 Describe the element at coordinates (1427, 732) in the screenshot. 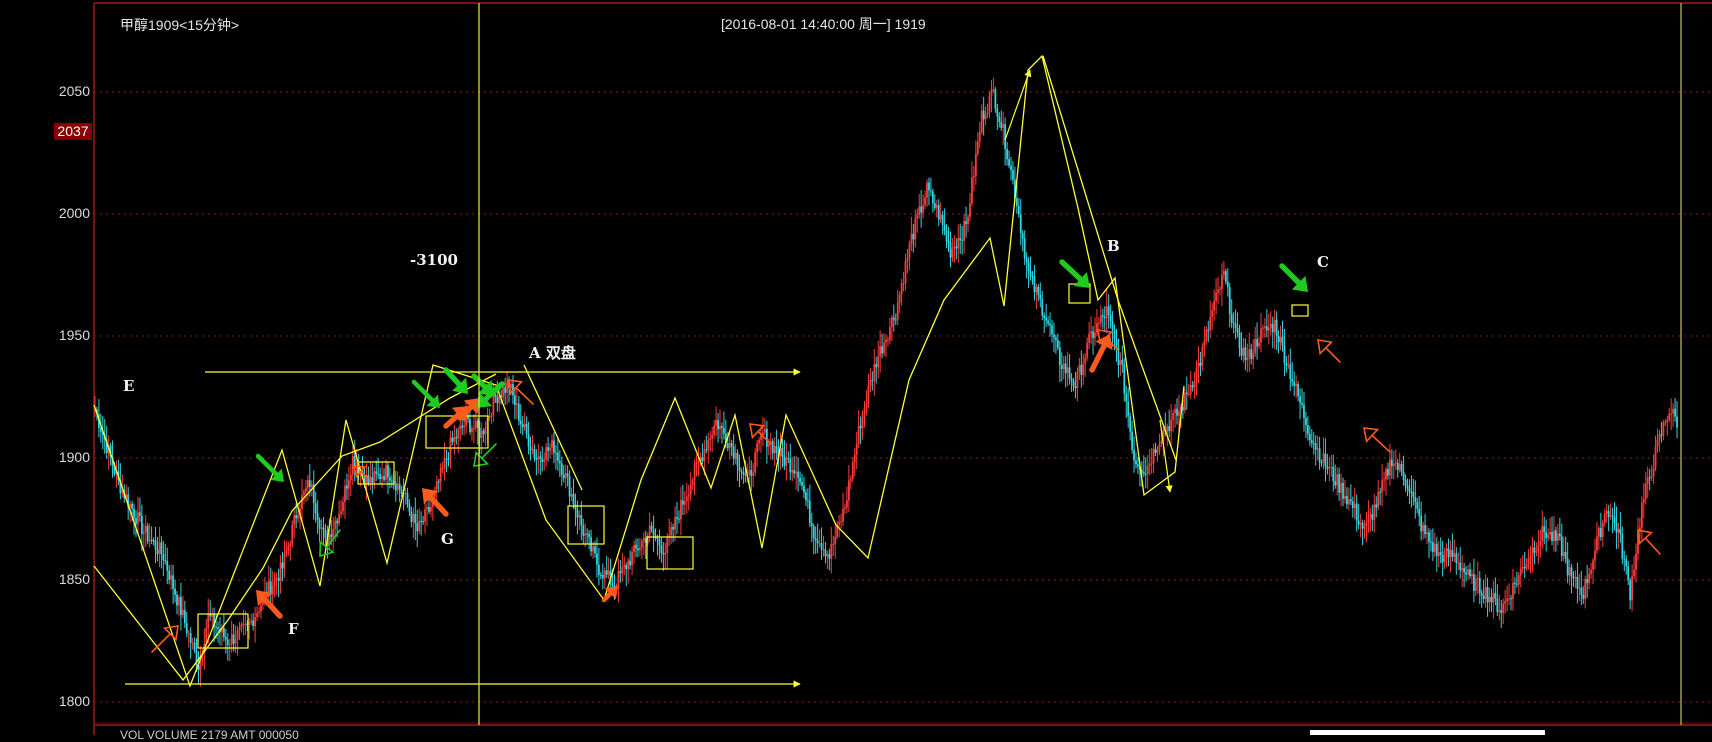

I see `footer-scrollbar` at that location.